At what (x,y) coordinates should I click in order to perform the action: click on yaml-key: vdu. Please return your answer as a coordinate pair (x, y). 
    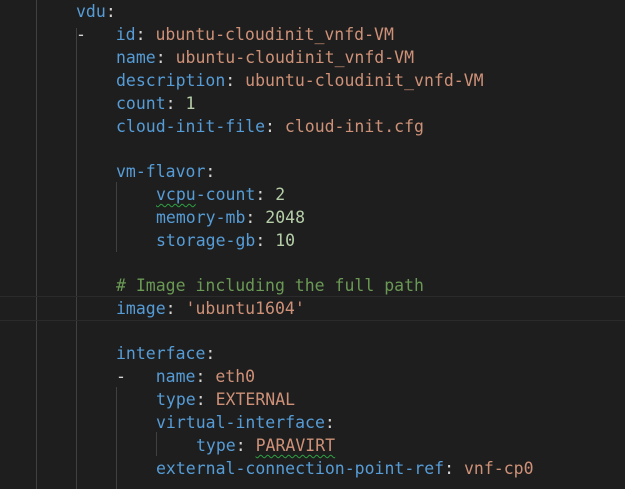
    Looking at the image, I should click on (91, 11).